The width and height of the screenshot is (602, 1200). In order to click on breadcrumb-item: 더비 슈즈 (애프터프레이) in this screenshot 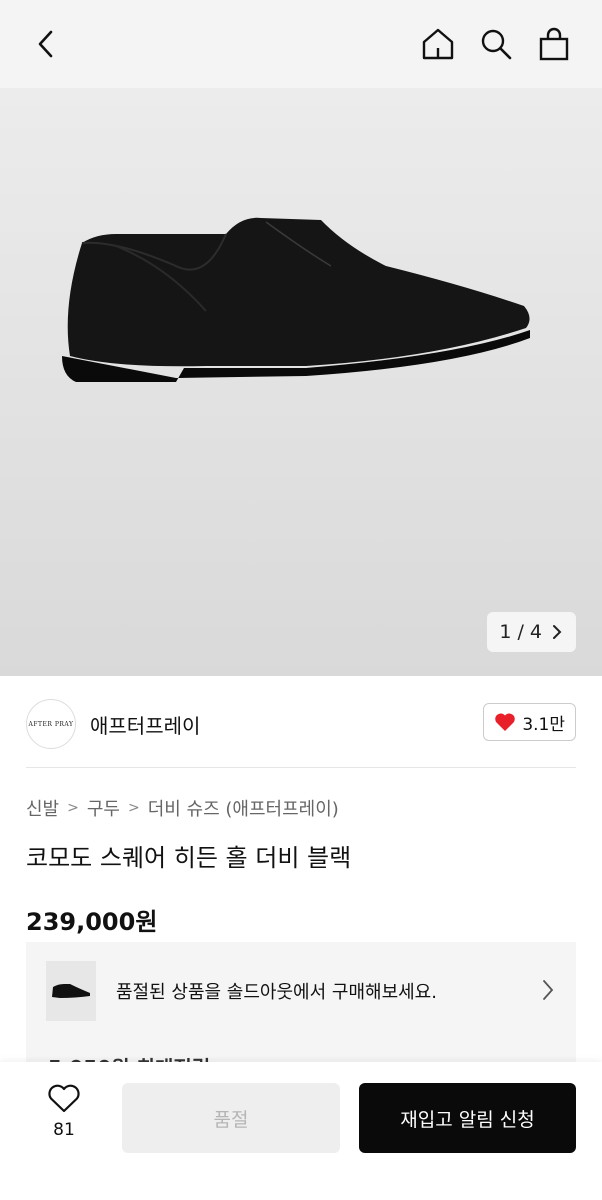, I will do `click(243, 808)`.